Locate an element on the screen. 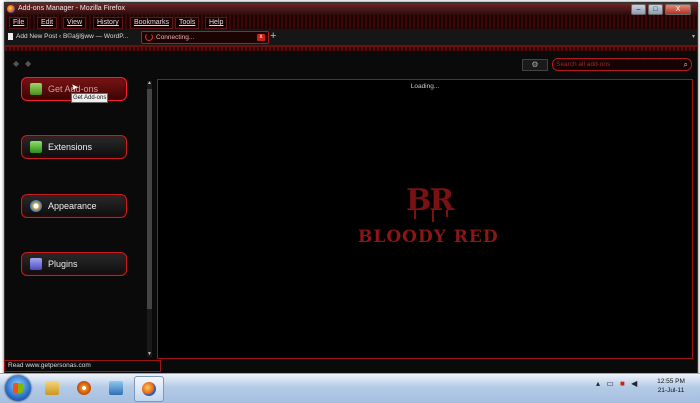  search-icon: ⌕ is located at coordinates (686, 64).